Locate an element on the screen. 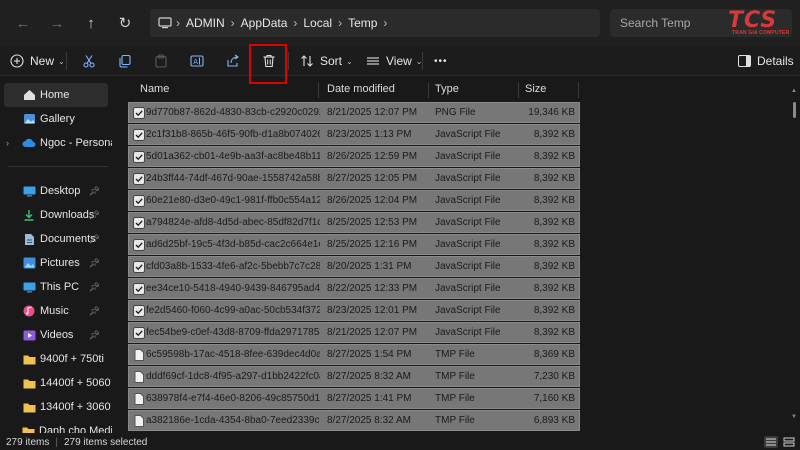 The height and width of the screenshot is (450, 800). clipboard-icon is located at coordinates (161, 61).